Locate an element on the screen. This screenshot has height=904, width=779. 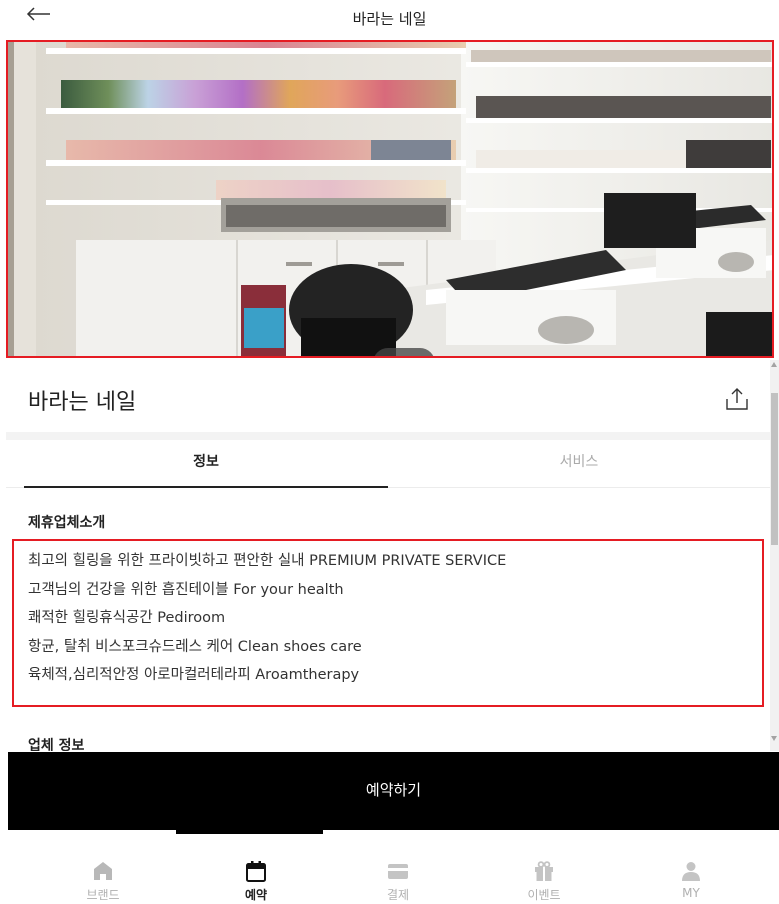
nav-label: 이벤트 is located at coordinates (544, 895).